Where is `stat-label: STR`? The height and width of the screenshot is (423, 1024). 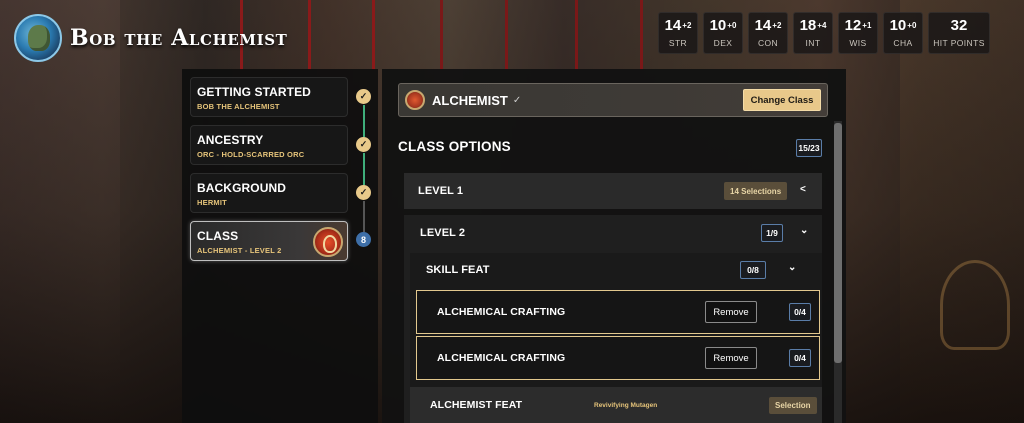
stat-label: STR is located at coordinates (678, 43).